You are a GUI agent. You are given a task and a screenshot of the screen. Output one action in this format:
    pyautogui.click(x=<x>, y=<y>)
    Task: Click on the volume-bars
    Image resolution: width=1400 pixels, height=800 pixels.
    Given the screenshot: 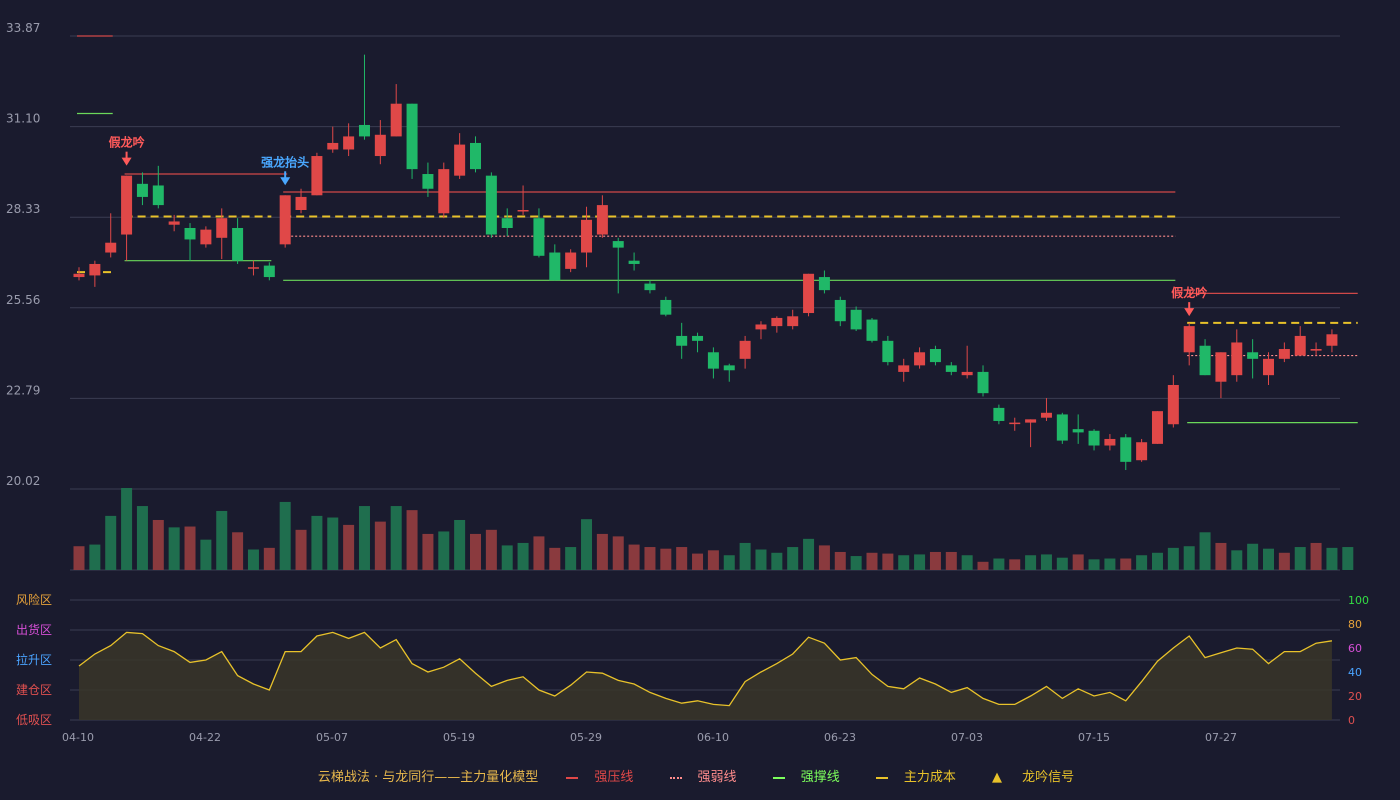 What is the action you would take?
    pyautogui.click(x=713, y=529)
    